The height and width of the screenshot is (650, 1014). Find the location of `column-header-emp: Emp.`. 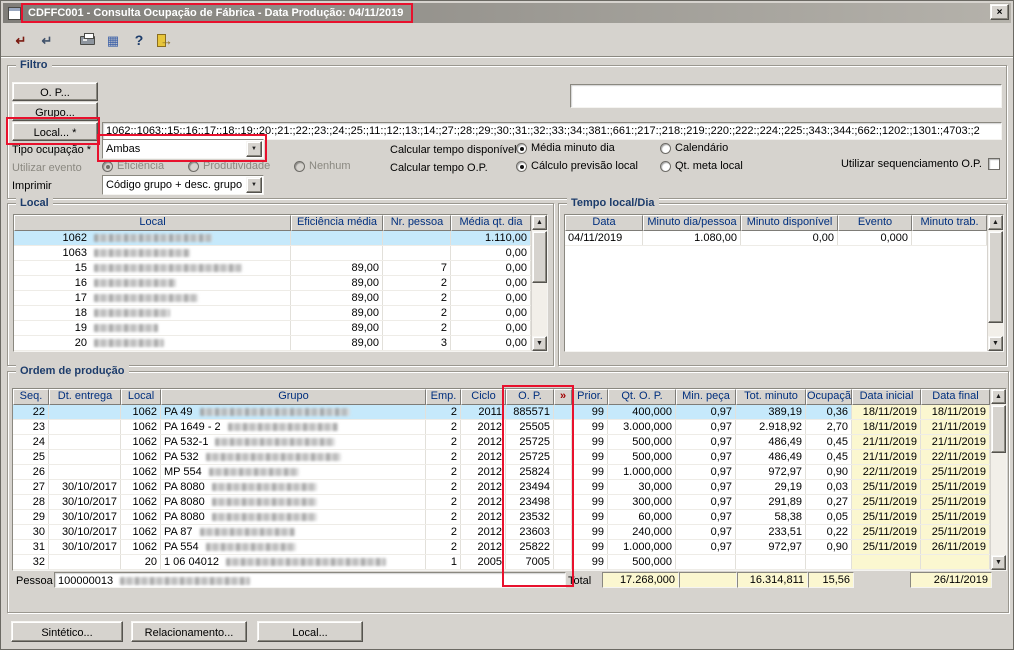

column-header-emp: Emp. is located at coordinates (443, 397).